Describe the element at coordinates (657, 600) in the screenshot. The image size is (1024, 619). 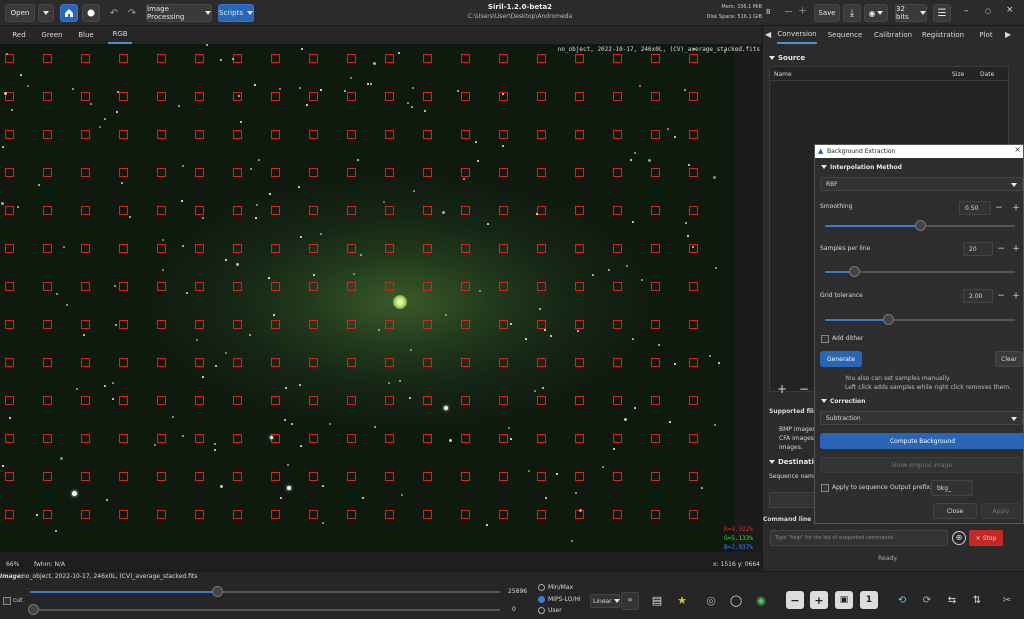
I see `histogram-tool-button: ▤` at that location.